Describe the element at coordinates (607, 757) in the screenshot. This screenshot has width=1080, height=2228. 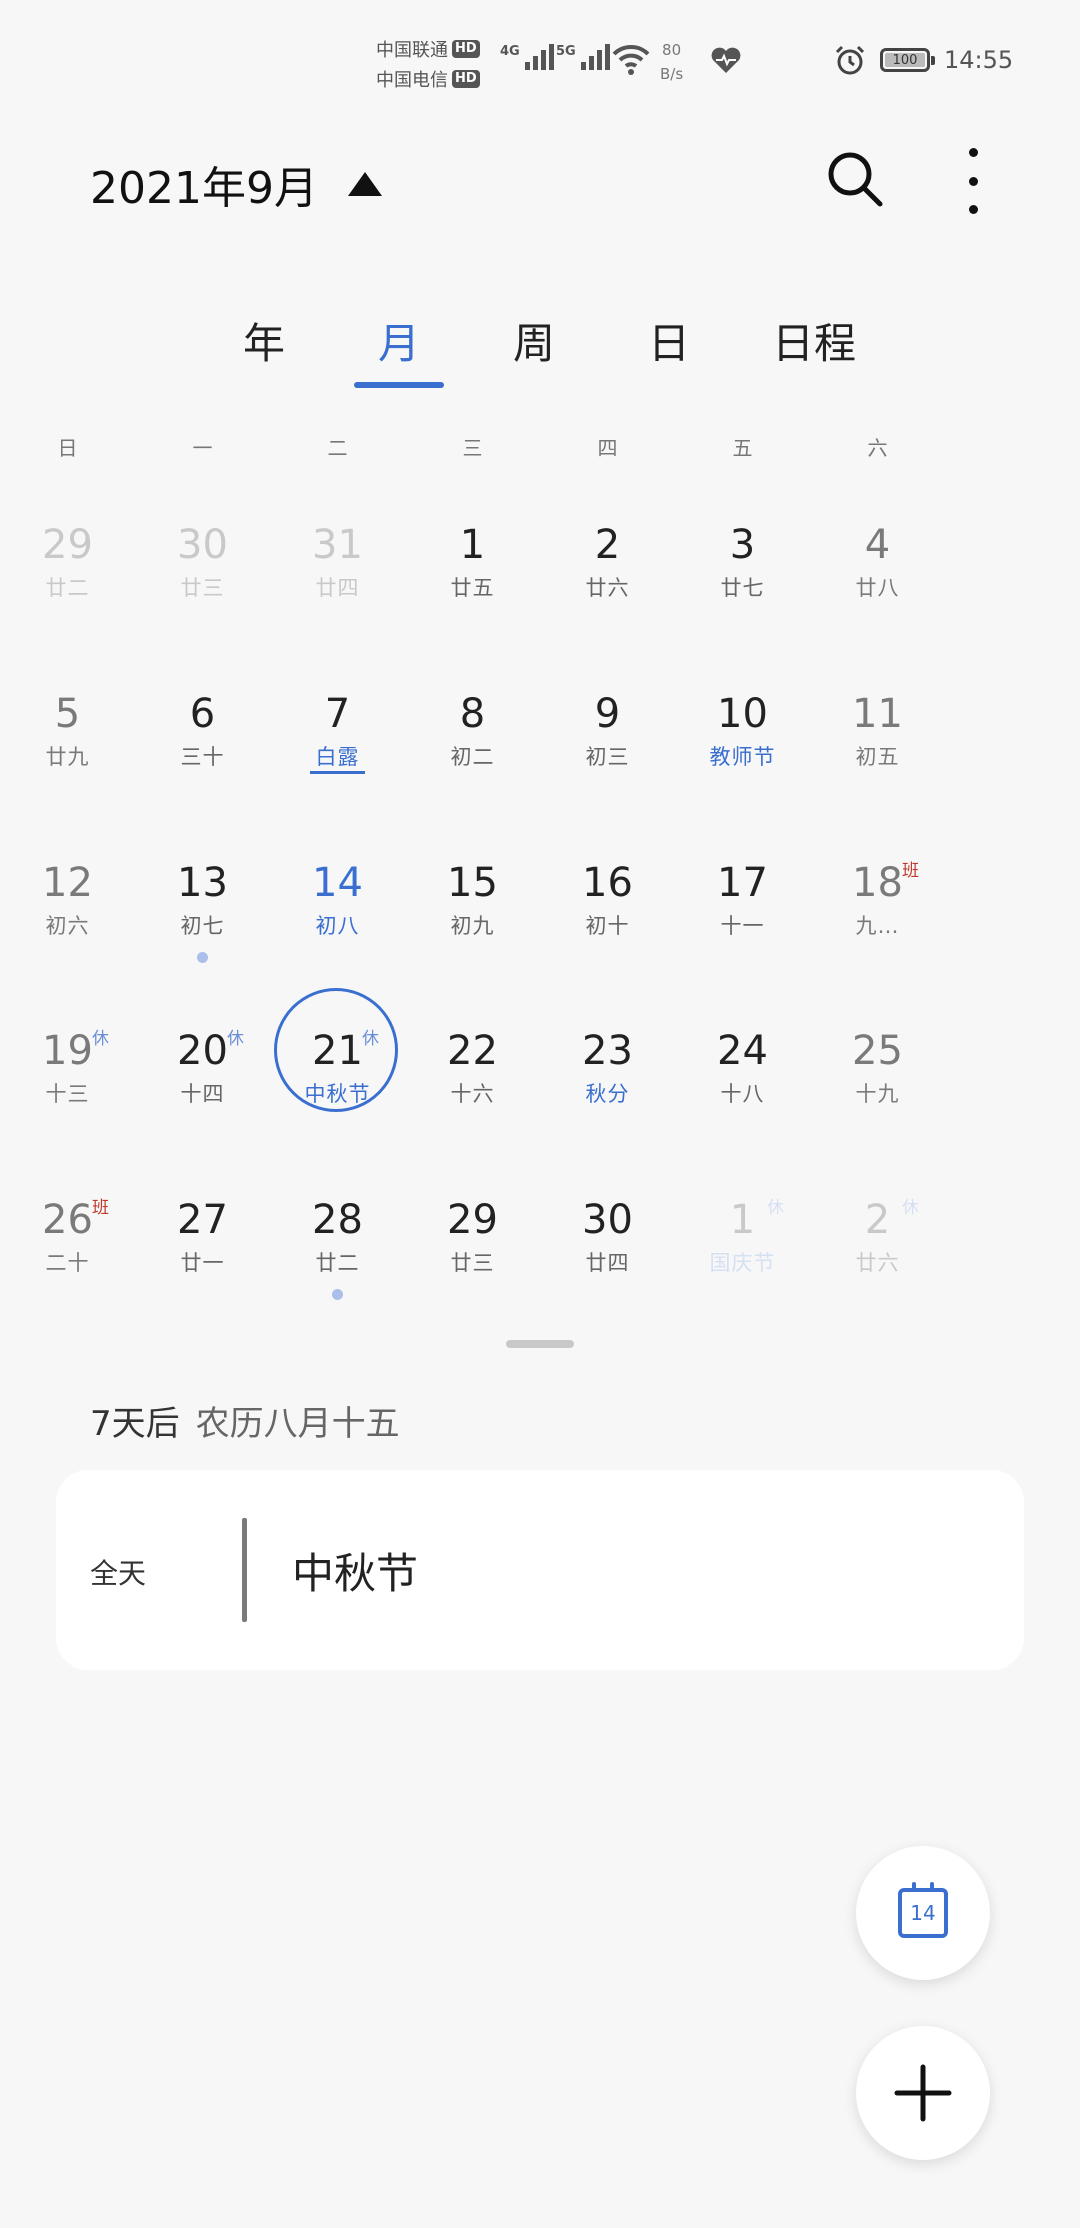
I see `lunar-label: 初三` at that location.